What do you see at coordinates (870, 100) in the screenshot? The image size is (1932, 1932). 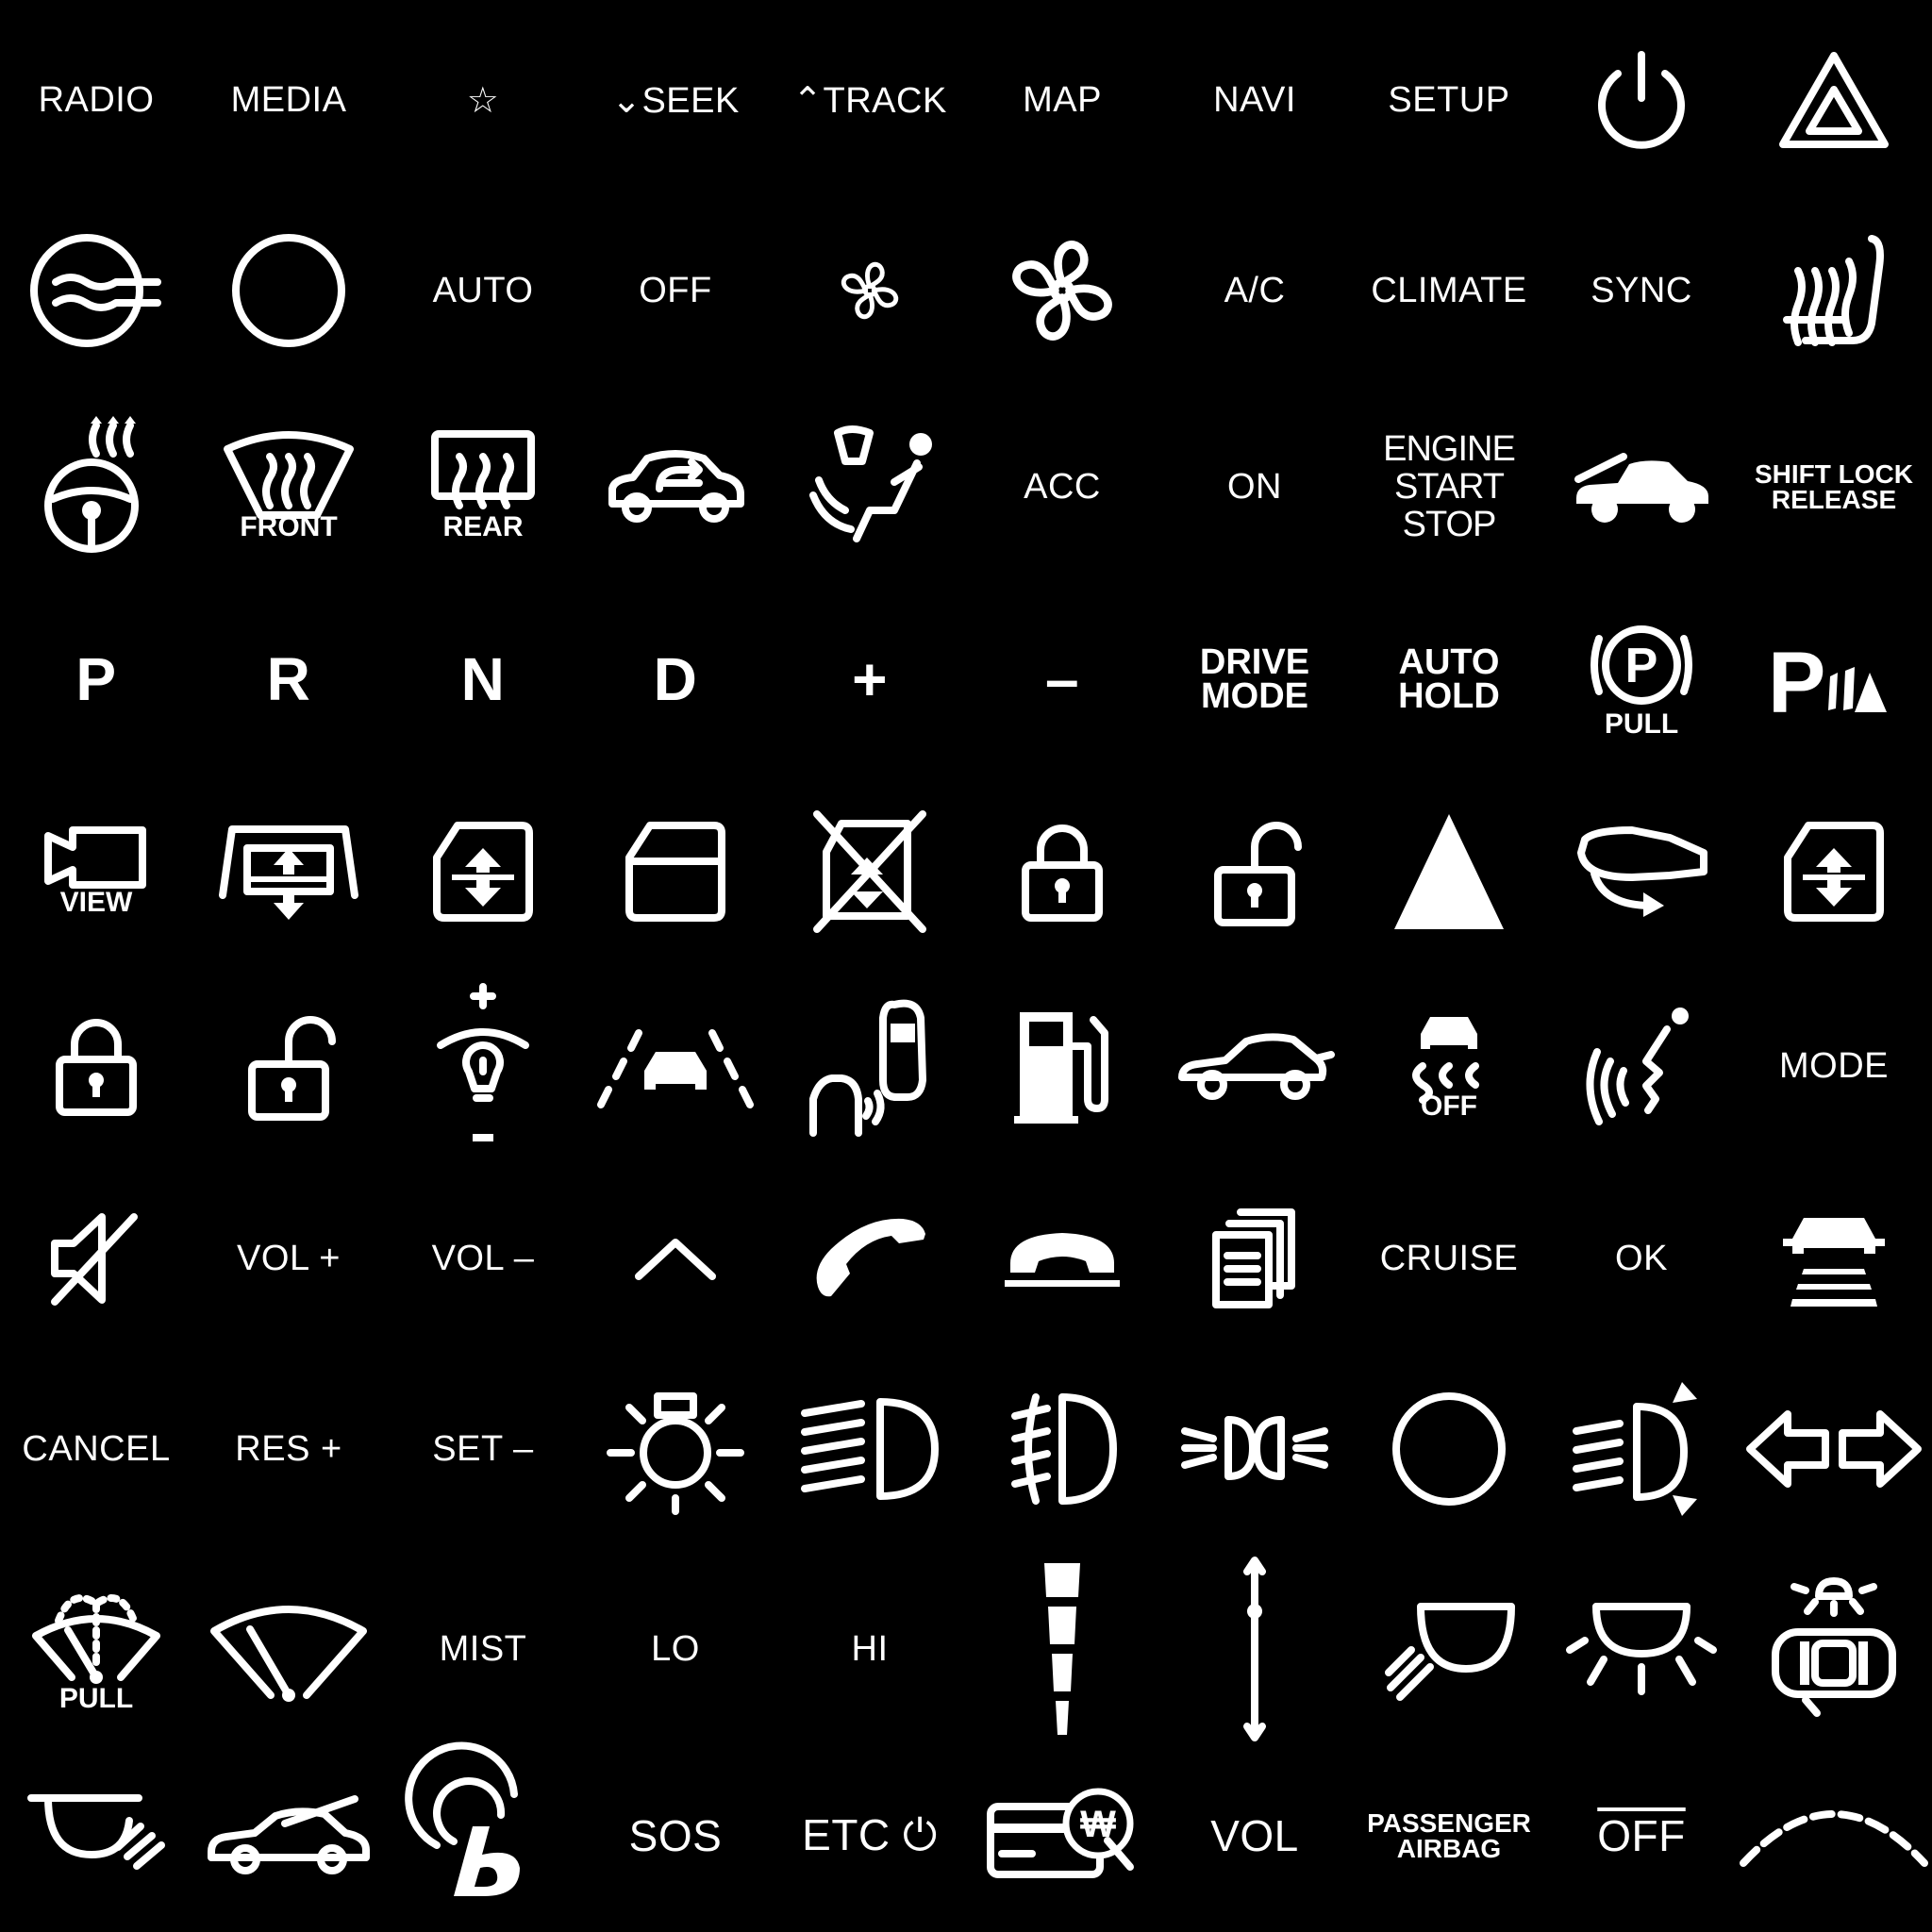 I see `button-track: ⌃TRACK` at bounding box center [870, 100].